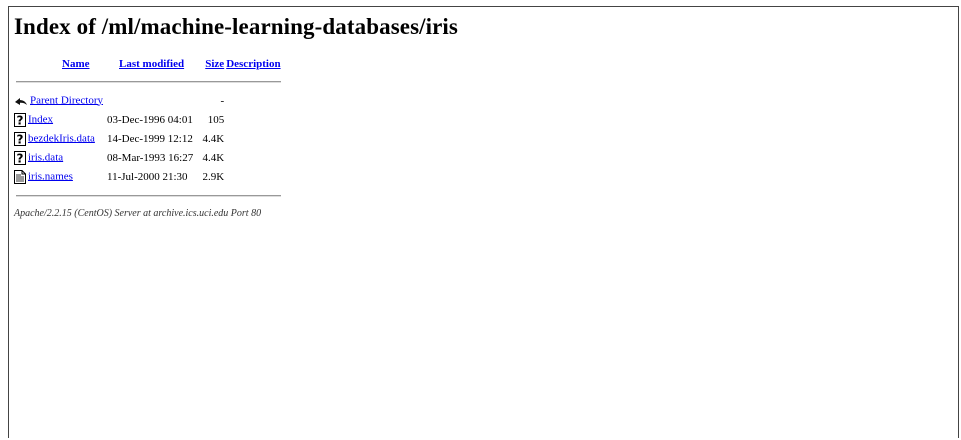 The height and width of the screenshot is (440, 961). I want to click on file-link-index: Index, so click(40, 119).